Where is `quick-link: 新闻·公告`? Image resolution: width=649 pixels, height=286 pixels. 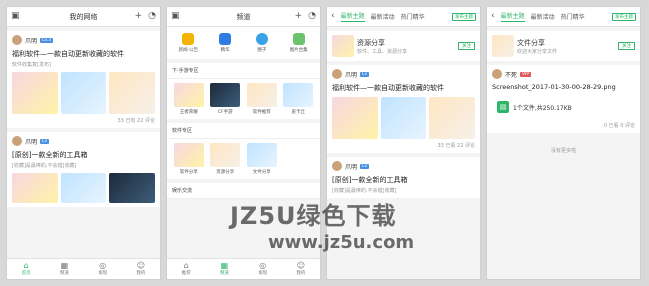 quick-link: 新闻·公告 is located at coordinates (188, 43).